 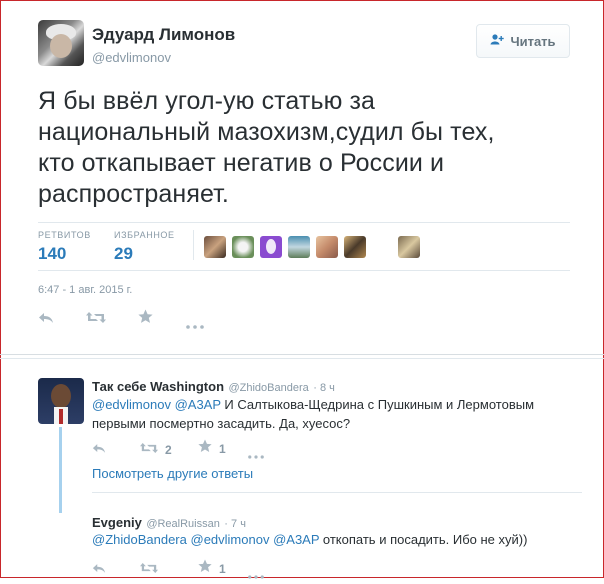 I want to click on tweet-text-line: распространяет., so click(x=133, y=194).